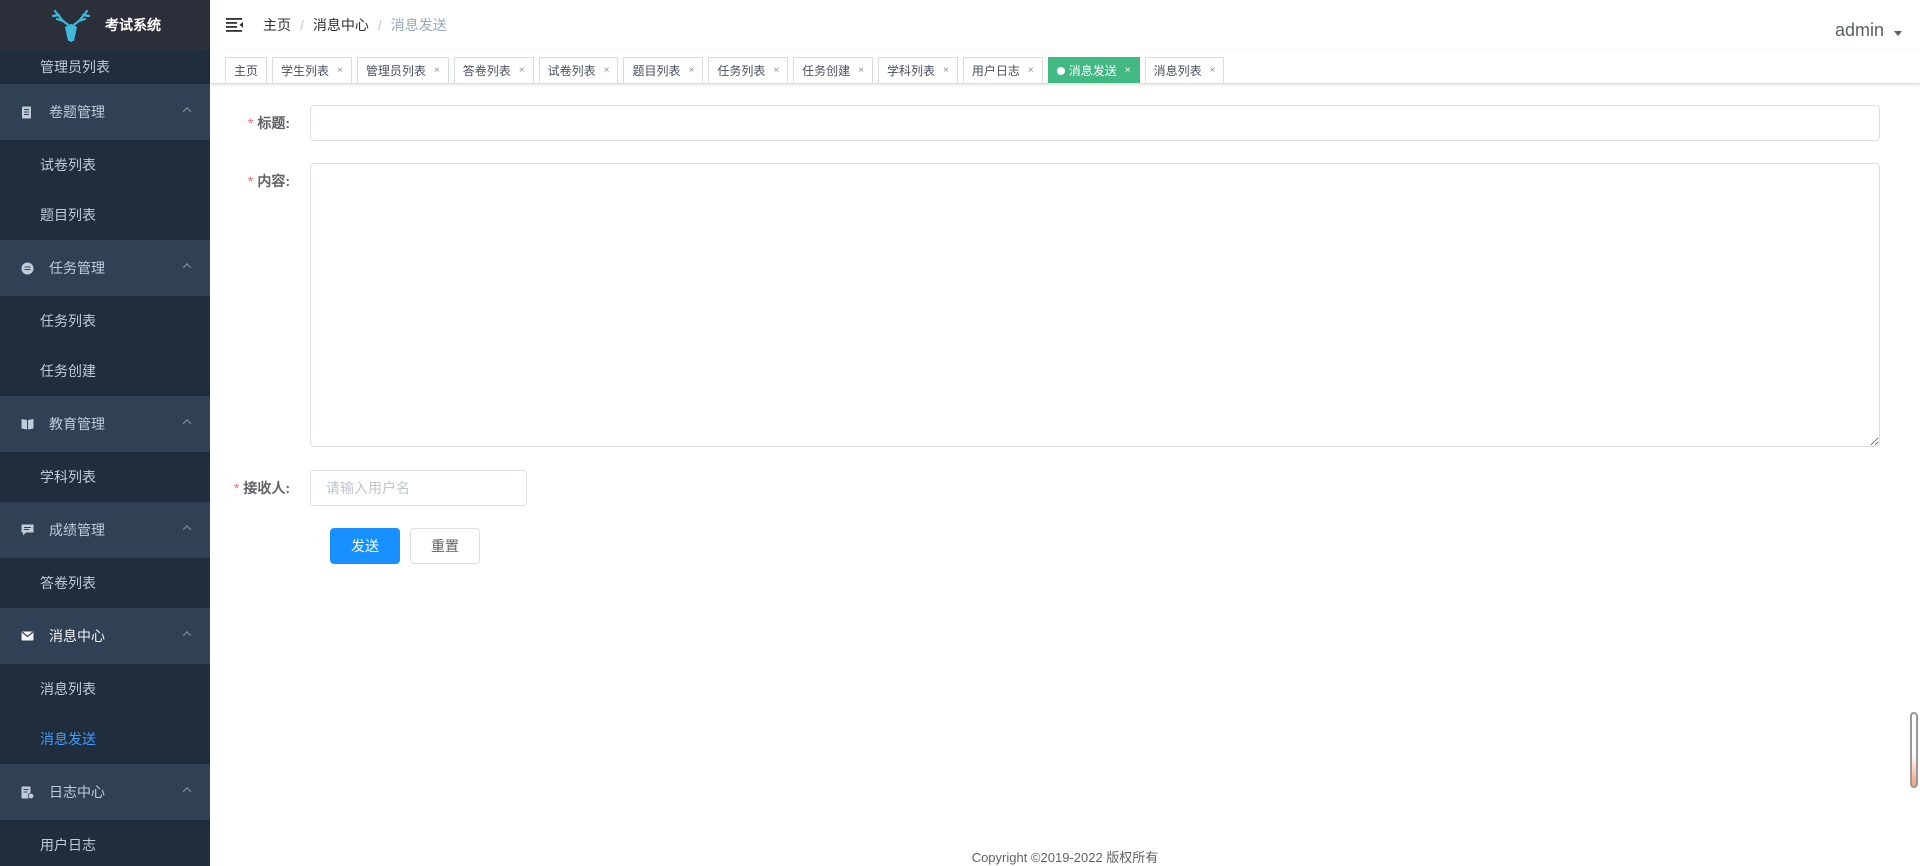 Image resolution: width=1920 pixels, height=866 pixels. What do you see at coordinates (395, 71) in the screenshot?
I see `tag-label: 管理员列表` at bounding box center [395, 71].